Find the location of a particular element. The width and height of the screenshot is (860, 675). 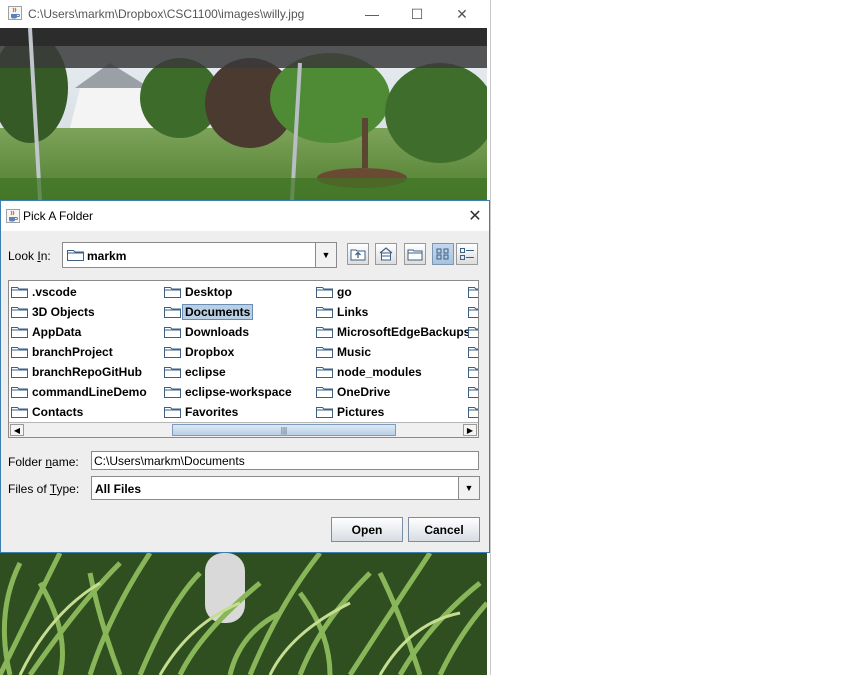

folder-list-item: commandLineDemo is located at coordinates (79, 392).